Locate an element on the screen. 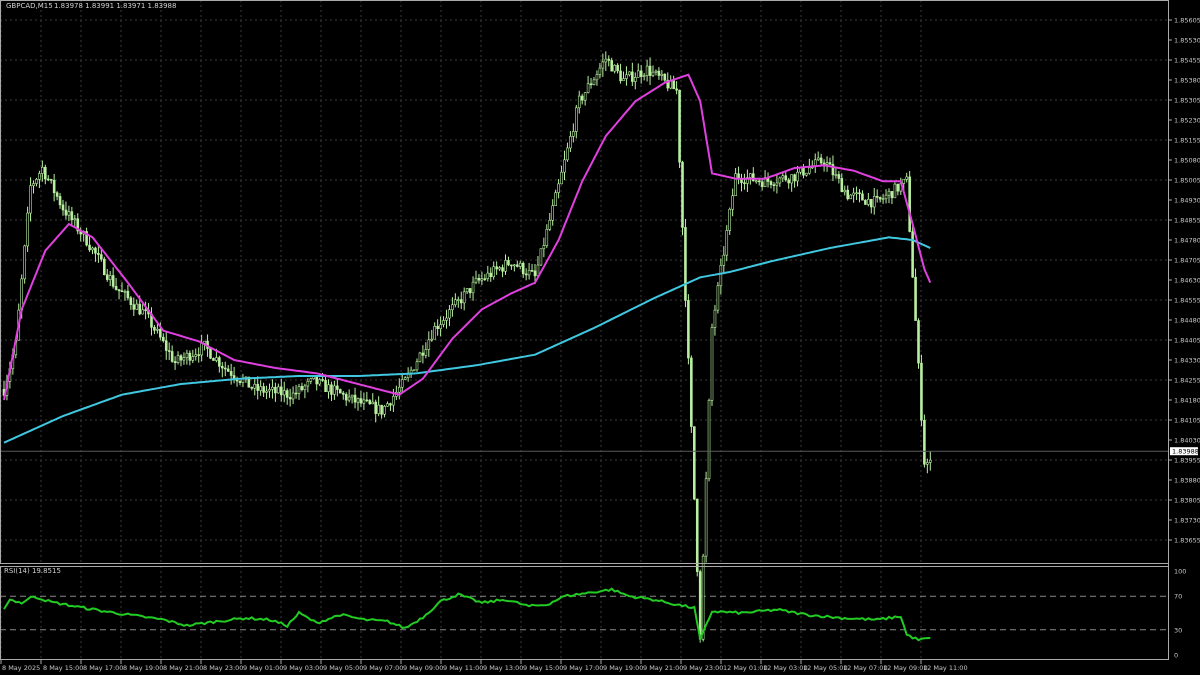 The width and height of the screenshot is (1200, 675). time-tick-label: 8 May 17:00 is located at coordinates (103, 668).